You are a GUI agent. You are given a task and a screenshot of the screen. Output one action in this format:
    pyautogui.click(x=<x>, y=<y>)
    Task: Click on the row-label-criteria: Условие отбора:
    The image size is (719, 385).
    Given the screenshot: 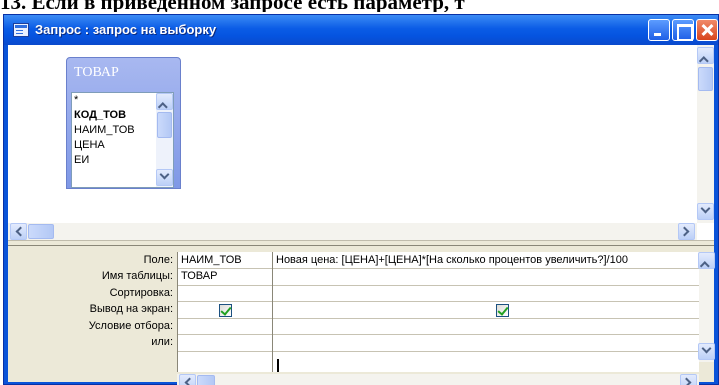 What is the action you would take?
    pyautogui.click(x=130, y=326)
    